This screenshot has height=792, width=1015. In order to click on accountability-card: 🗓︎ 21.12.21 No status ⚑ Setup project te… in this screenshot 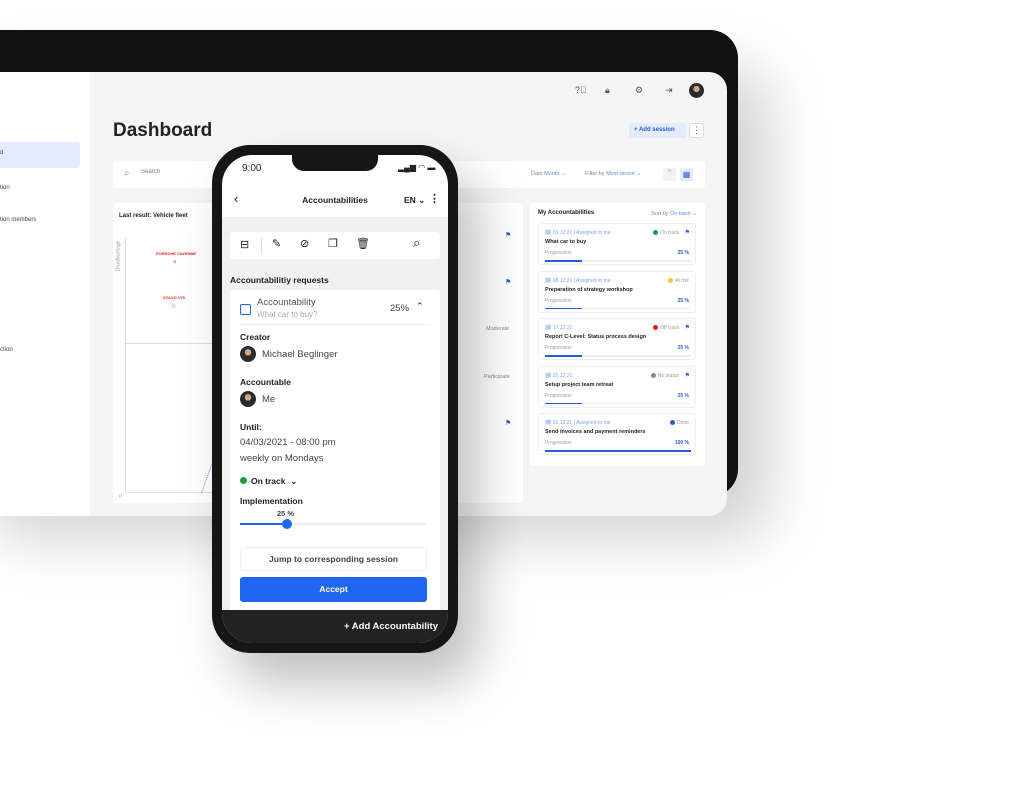, I will do `click(617, 386)`.